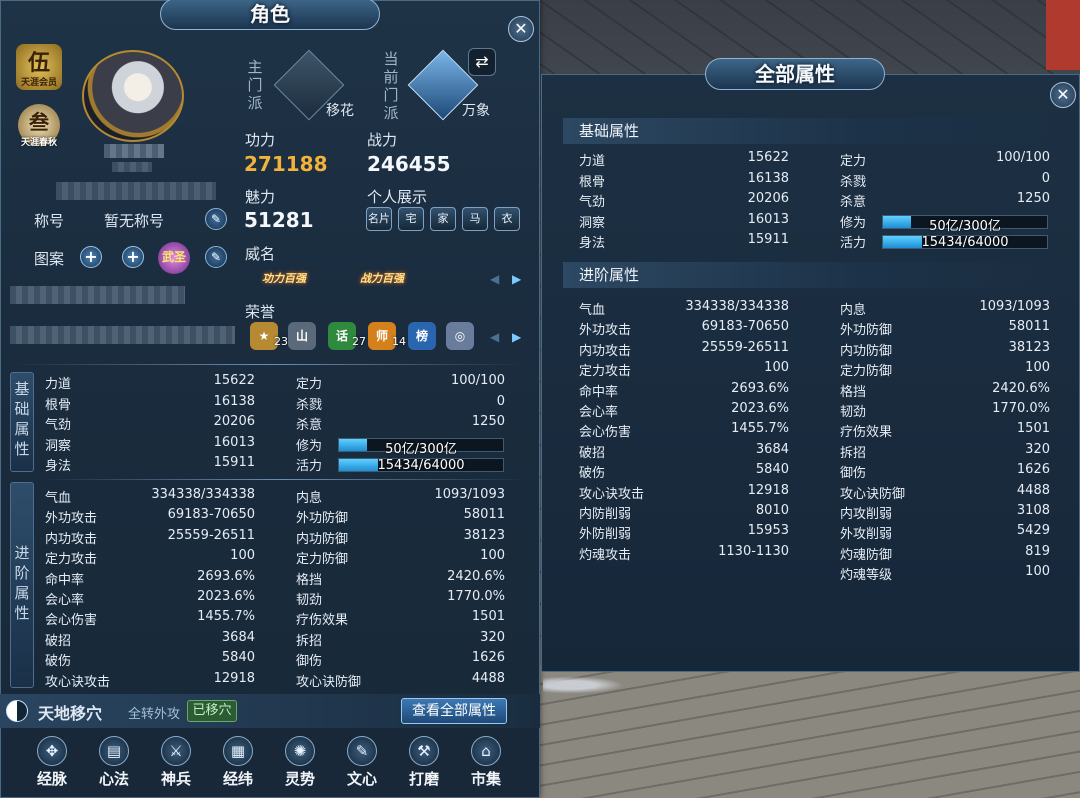  I want to click on nav-polish-button: ⚒ 打磨, so click(424, 765).